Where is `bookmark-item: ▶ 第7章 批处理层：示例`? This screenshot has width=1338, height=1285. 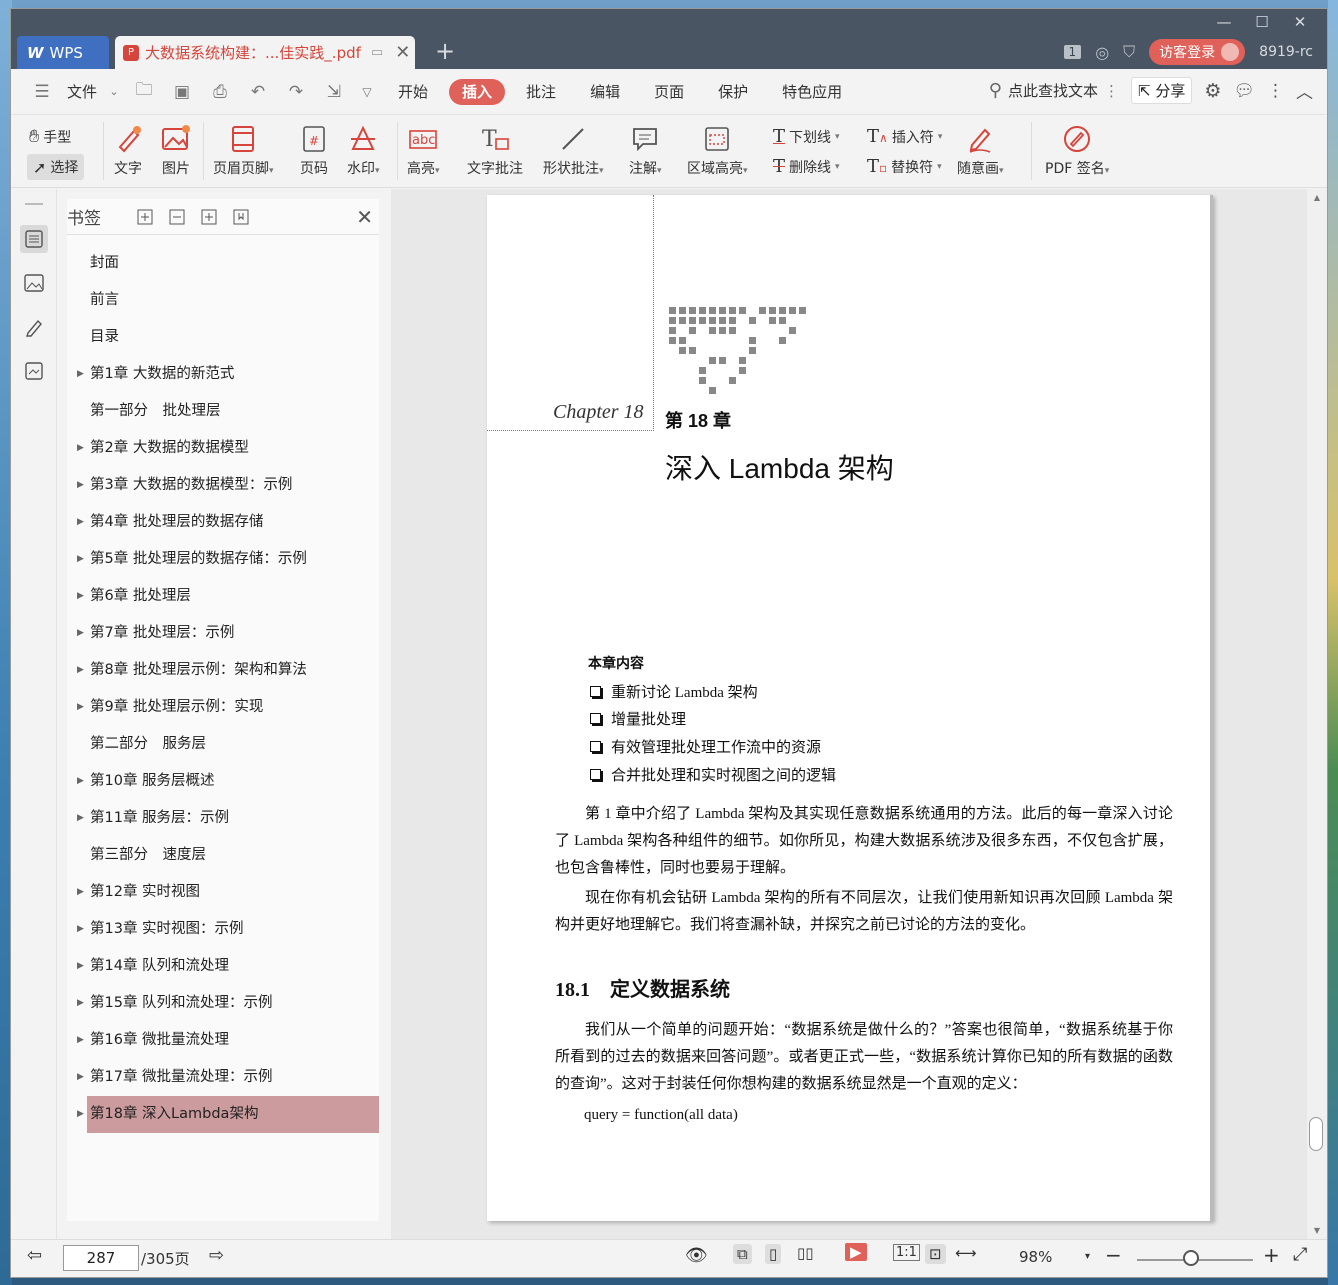 bookmark-item: ▶ 第7章 批处理层：示例 is located at coordinates (223, 633).